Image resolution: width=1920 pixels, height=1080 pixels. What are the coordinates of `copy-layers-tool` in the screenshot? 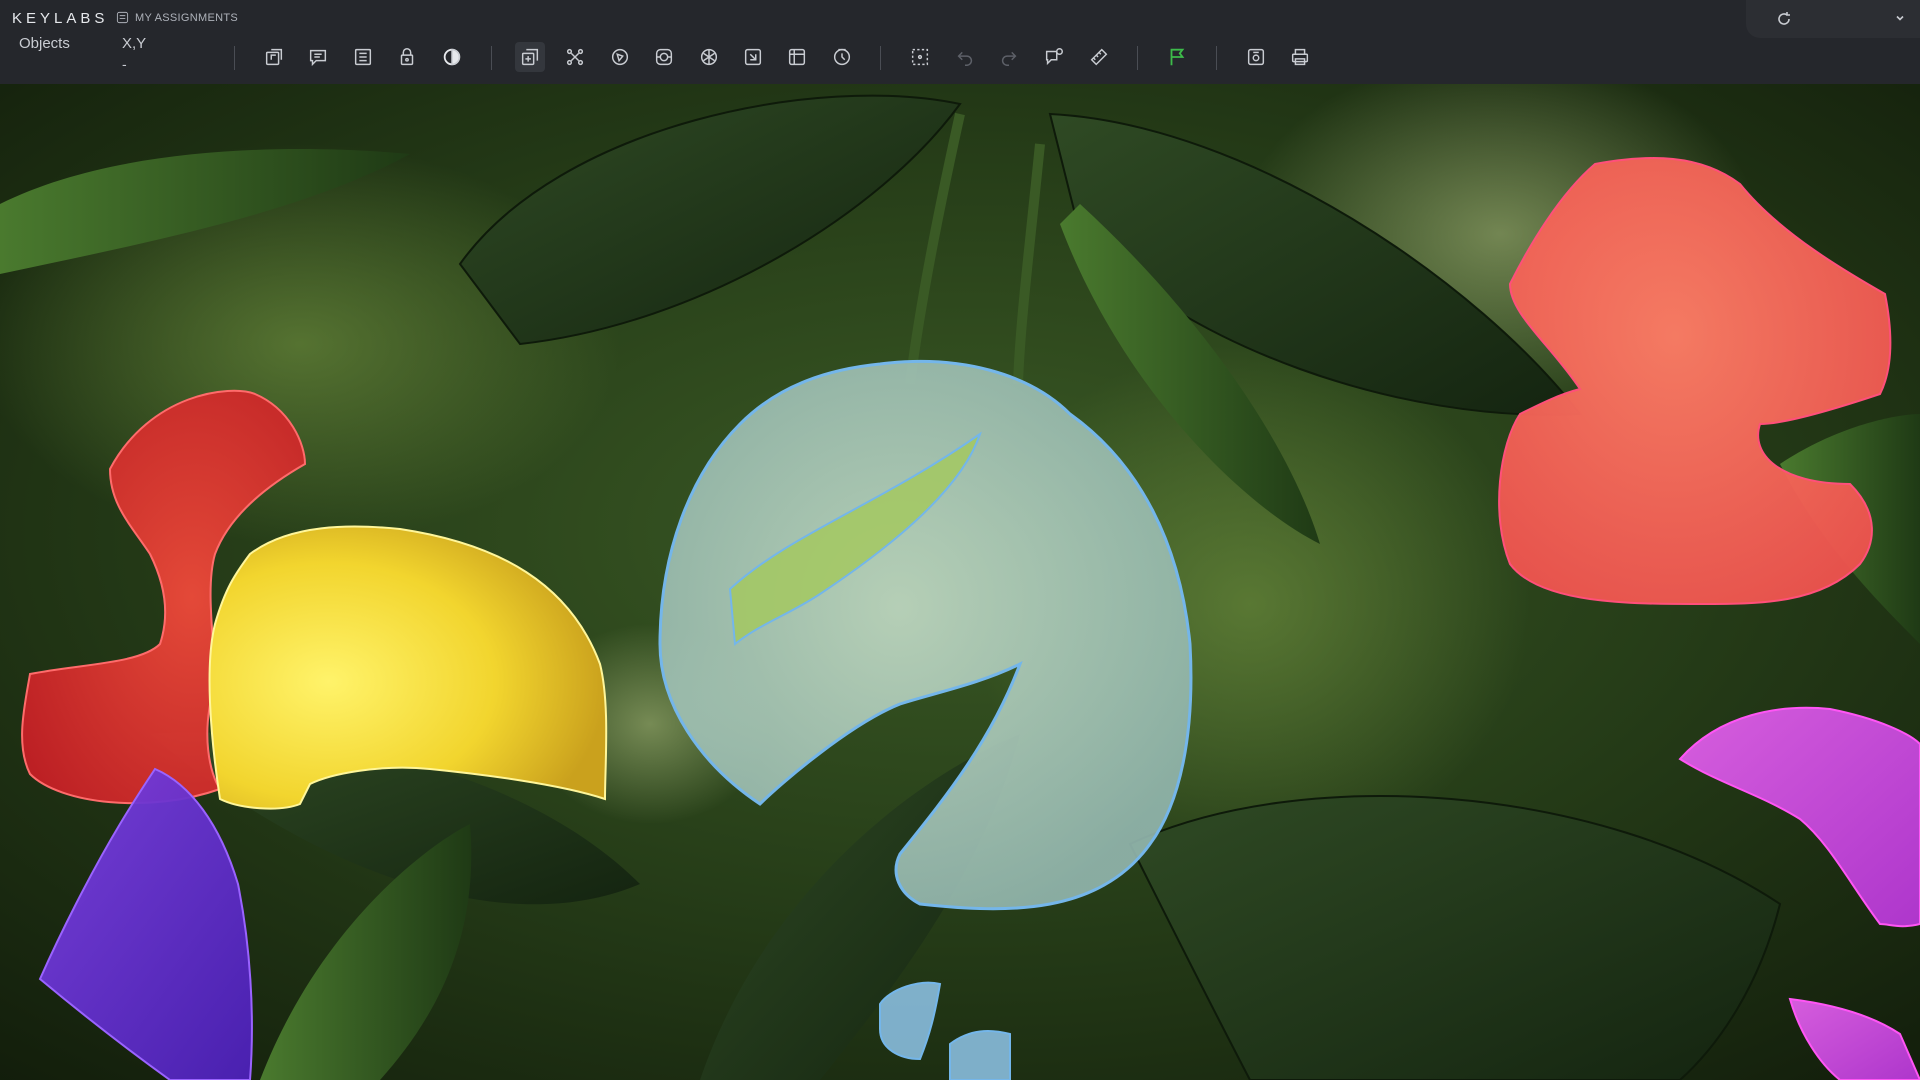 It's located at (530, 57).